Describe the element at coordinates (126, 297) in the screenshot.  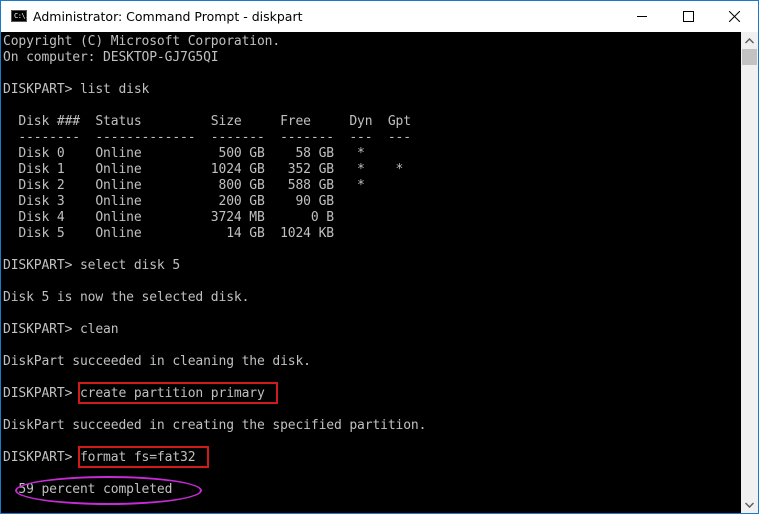
I see `console-line: Disk 5 is now the selected disk.` at that location.